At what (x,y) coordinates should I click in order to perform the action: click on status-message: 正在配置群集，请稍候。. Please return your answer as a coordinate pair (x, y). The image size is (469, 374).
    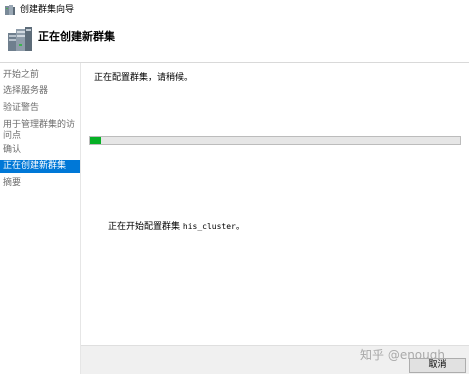
    Looking at the image, I should click on (144, 78).